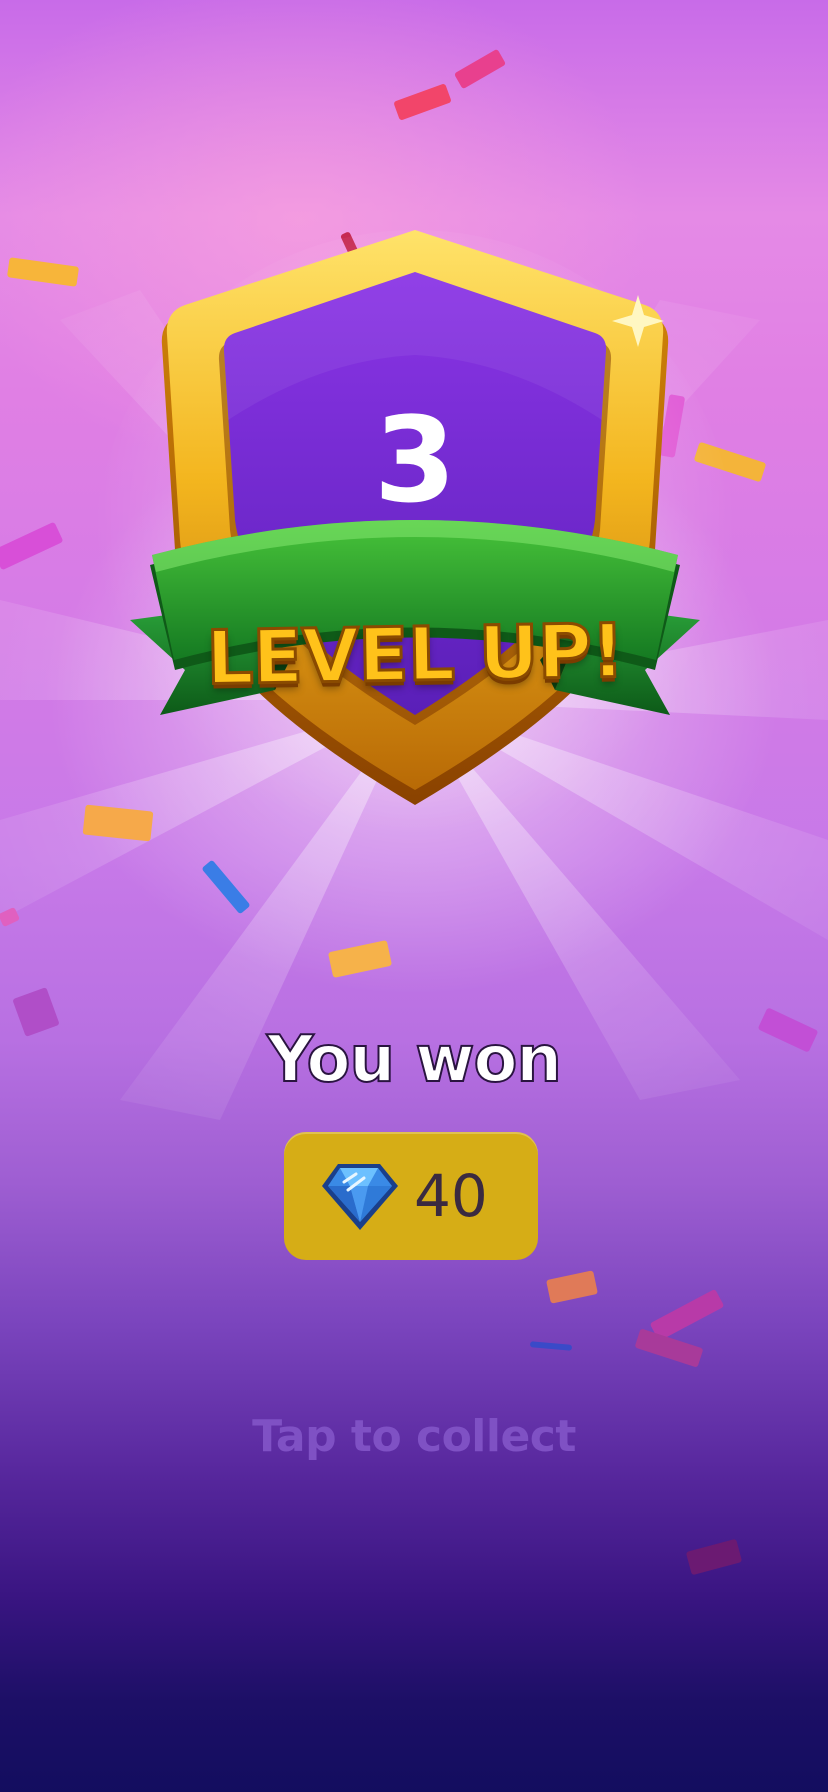 This screenshot has height=1792, width=828. Describe the element at coordinates (414, 1437) in the screenshot. I see `tap-to-collect-button: Tap to collect` at that location.